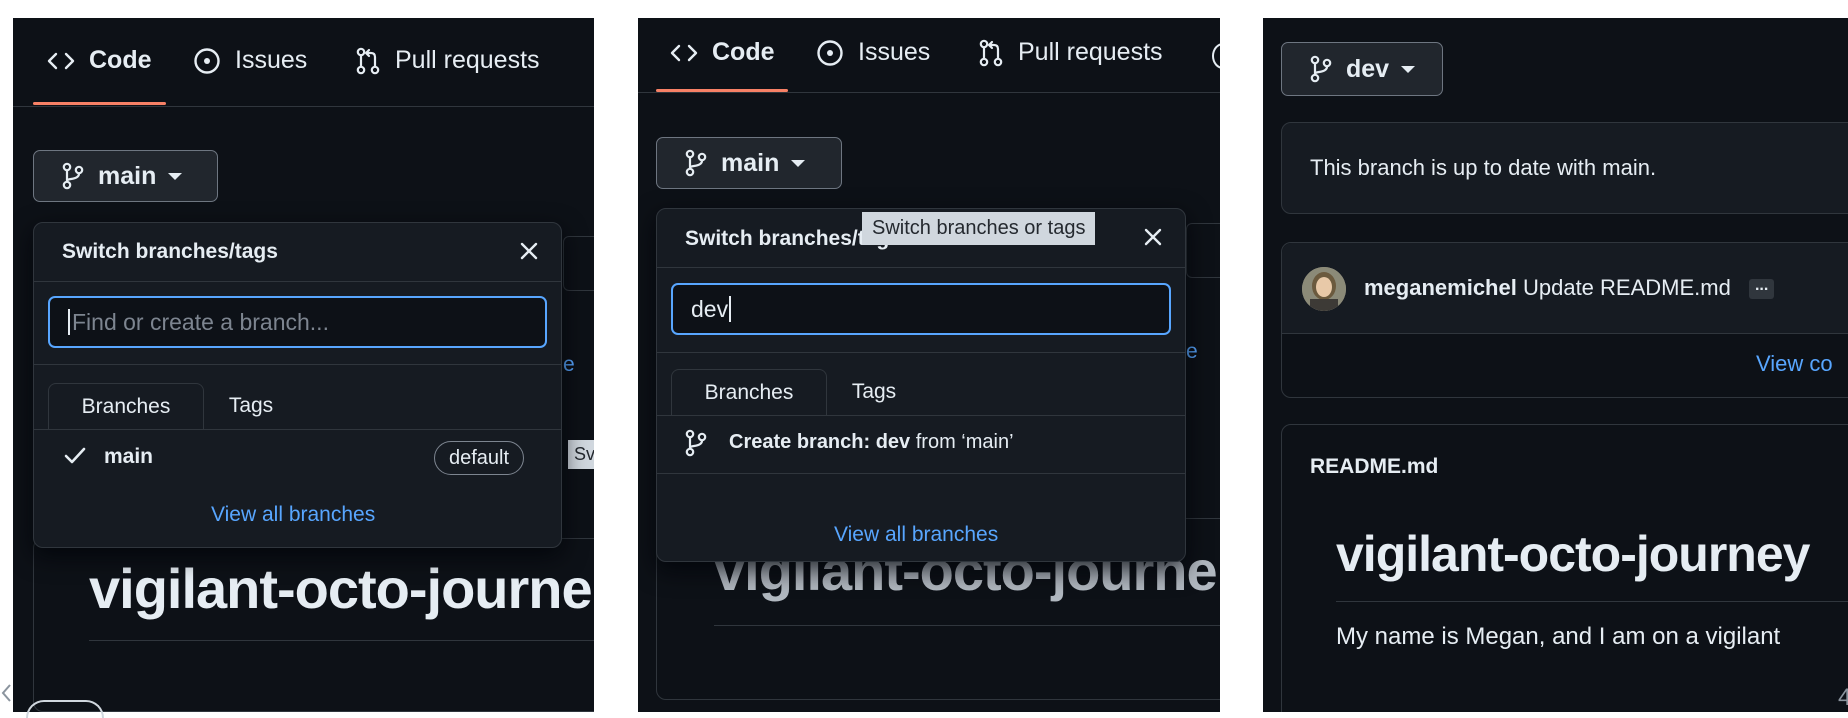 Image resolution: width=1848 pixels, height=718 pixels. I want to click on repo-title: vigilant-octo-journe, so click(341, 588).